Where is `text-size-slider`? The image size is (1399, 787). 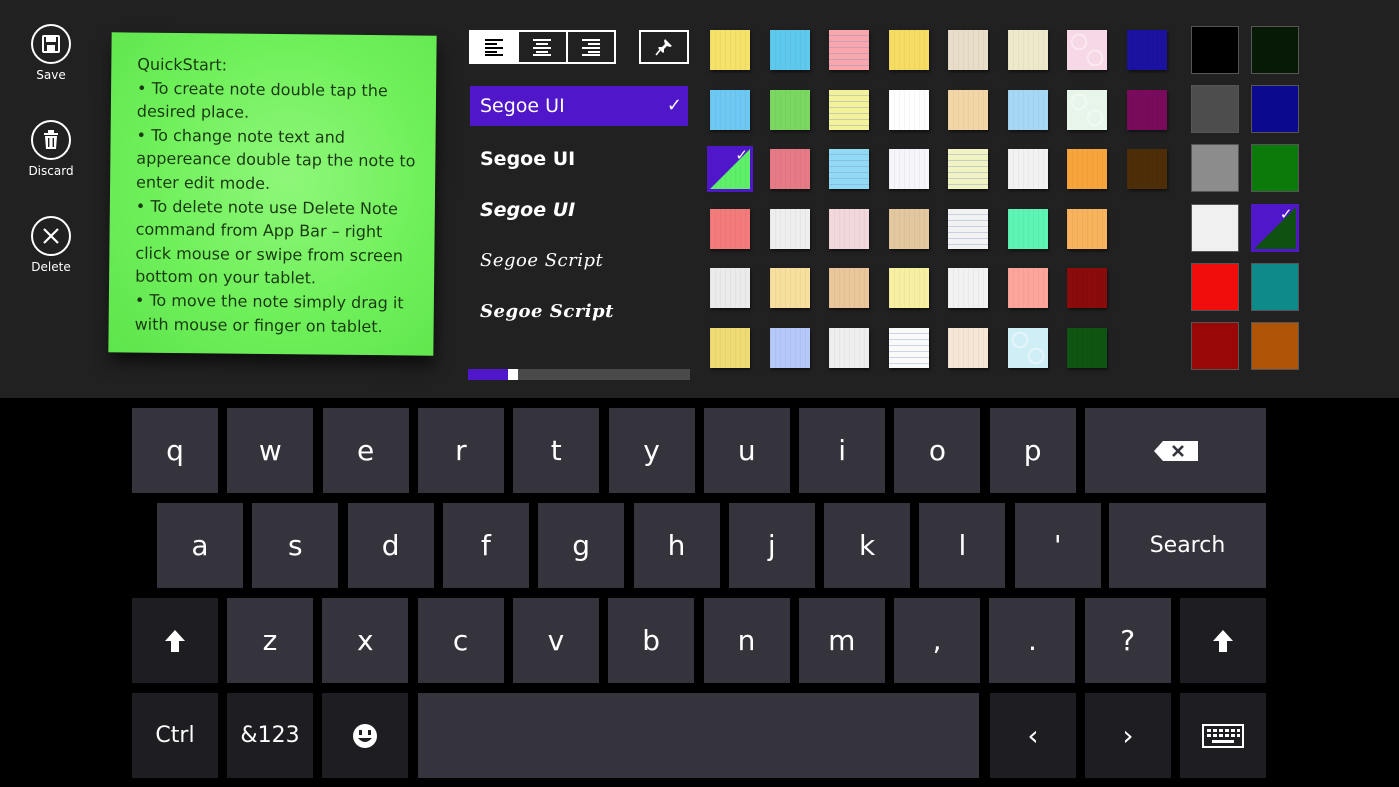
text-size-slider is located at coordinates (579, 374).